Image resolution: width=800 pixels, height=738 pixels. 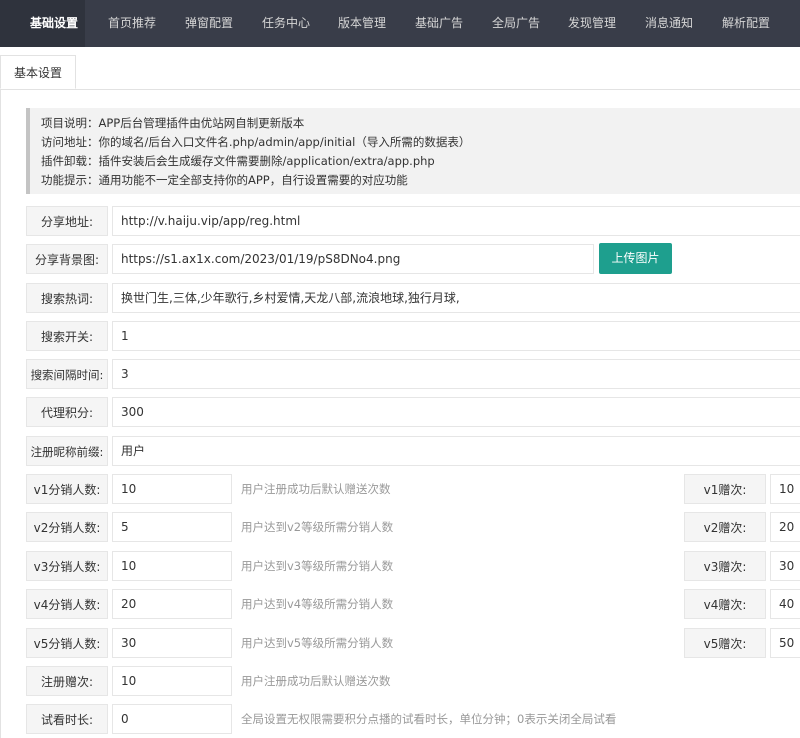 What do you see at coordinates (456, 412) in the screenshot?
I see `agent-points-input: 300` at bounding box center [456, 412].